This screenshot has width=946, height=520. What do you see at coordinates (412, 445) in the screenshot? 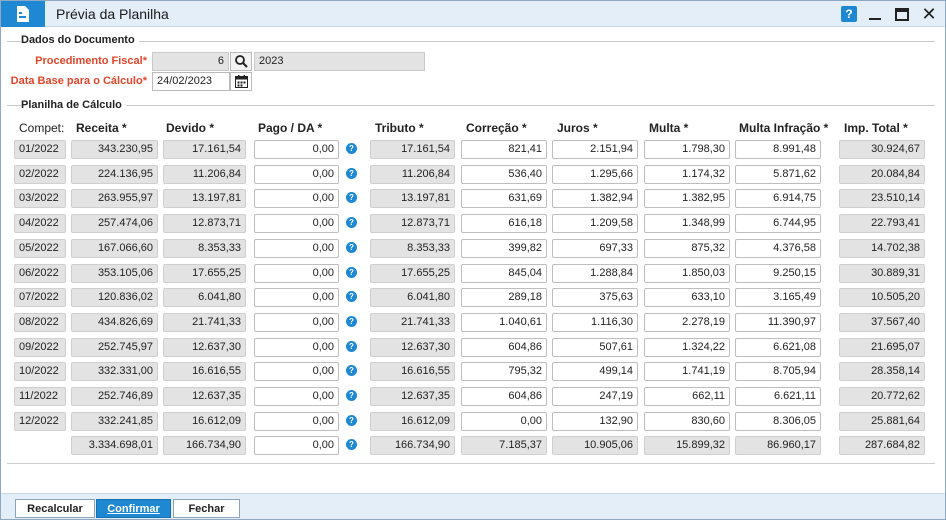
I see `total-cell-tributo: 166.734,90` at bounding box center [412, 445].